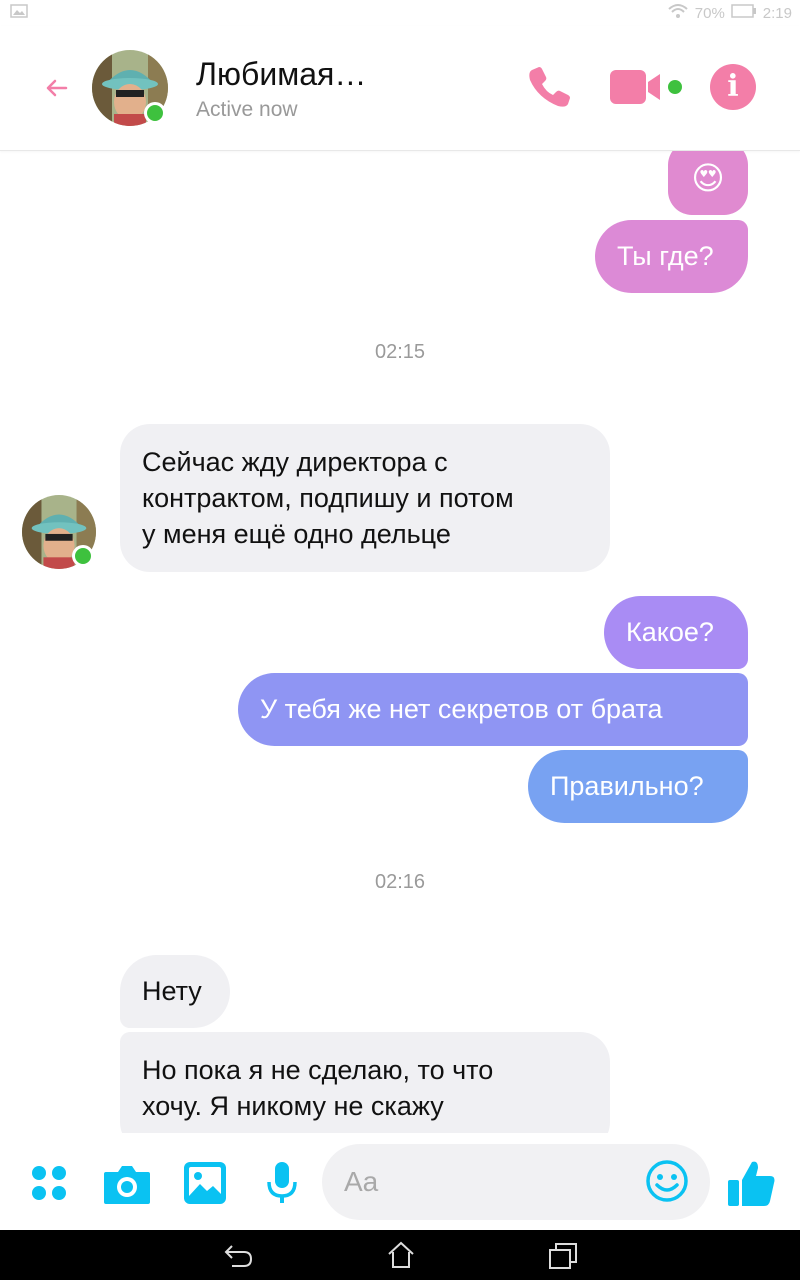 The width and height of the screenshot is (800, 1280). What do you see at coordinates (296, 534) in the screenshot?
I see `message-line: у меня ещё одно дельце` at bounding box center [296, 534].